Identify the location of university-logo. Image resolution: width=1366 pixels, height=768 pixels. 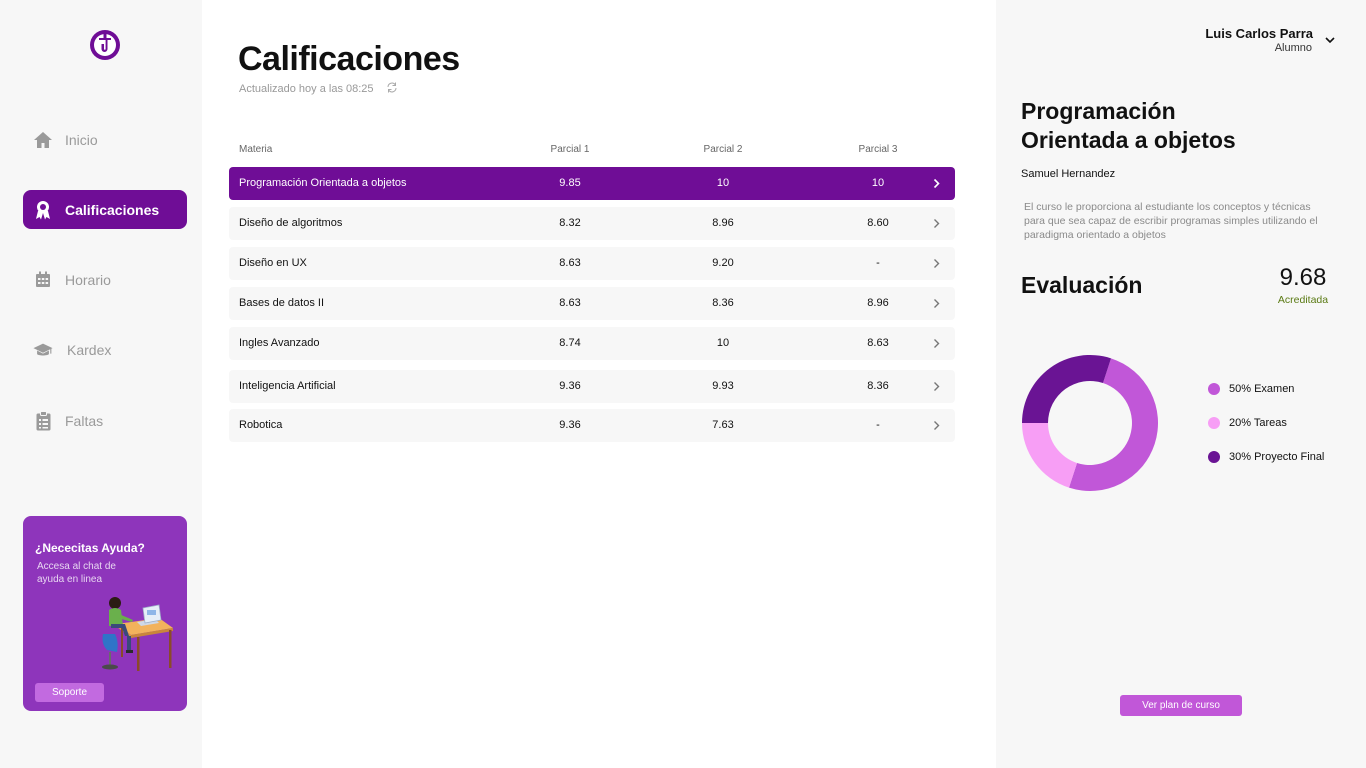
(105, 45).